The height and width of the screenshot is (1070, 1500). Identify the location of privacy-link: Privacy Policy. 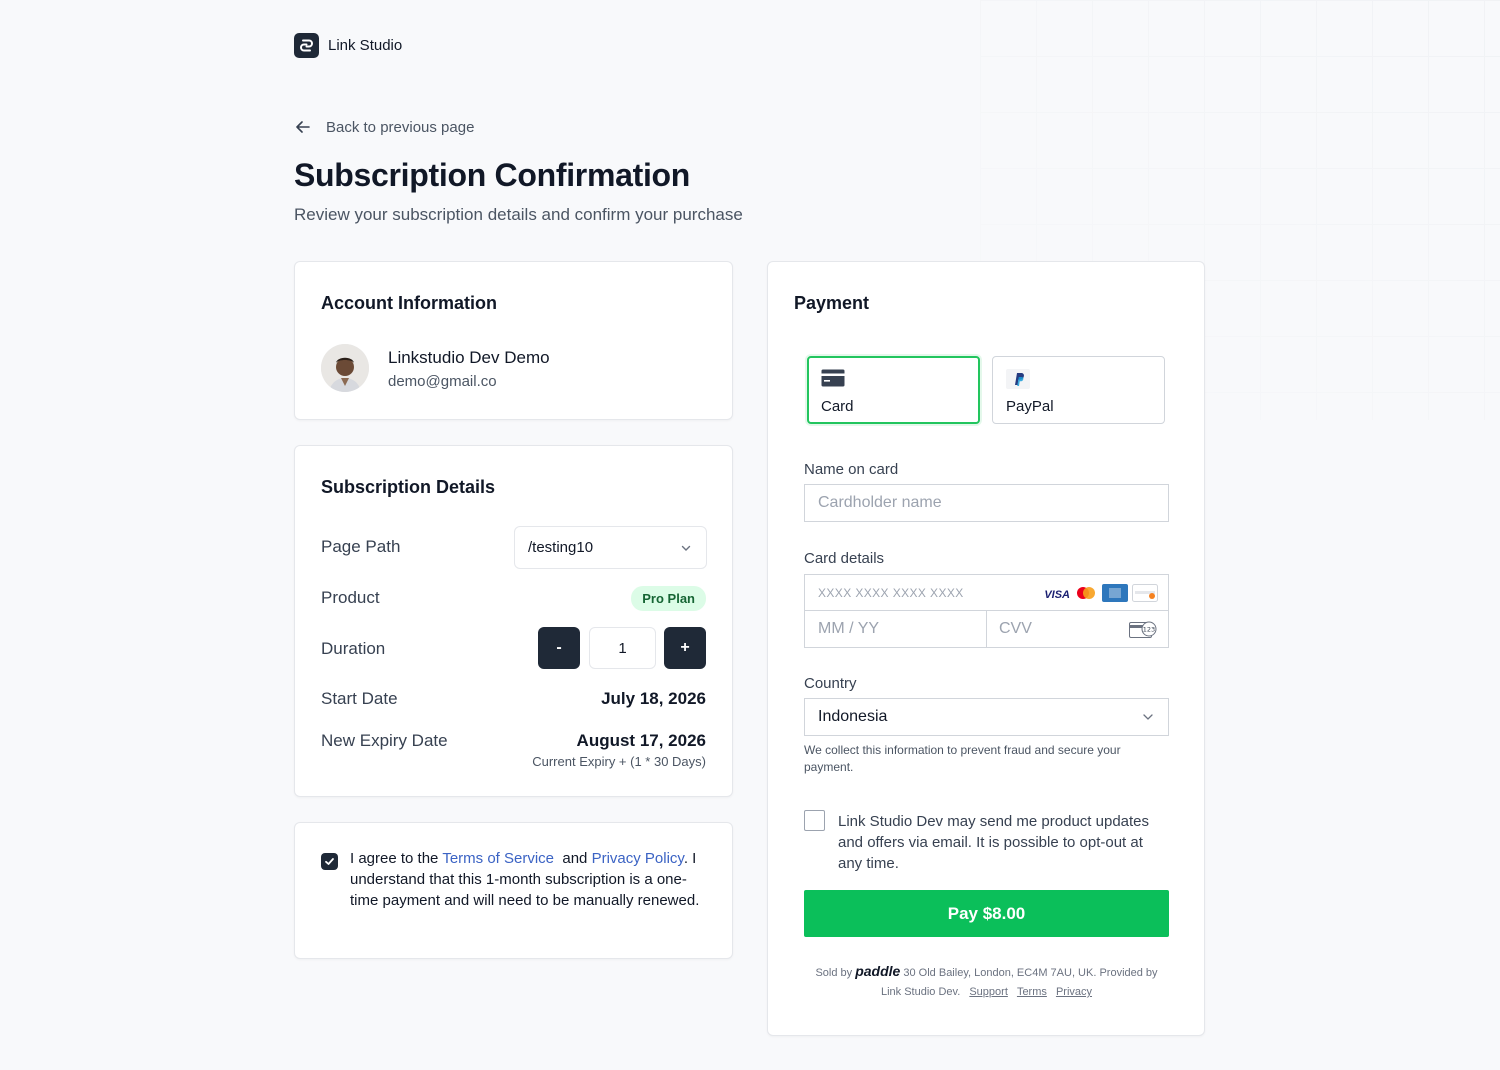
(638, 858).